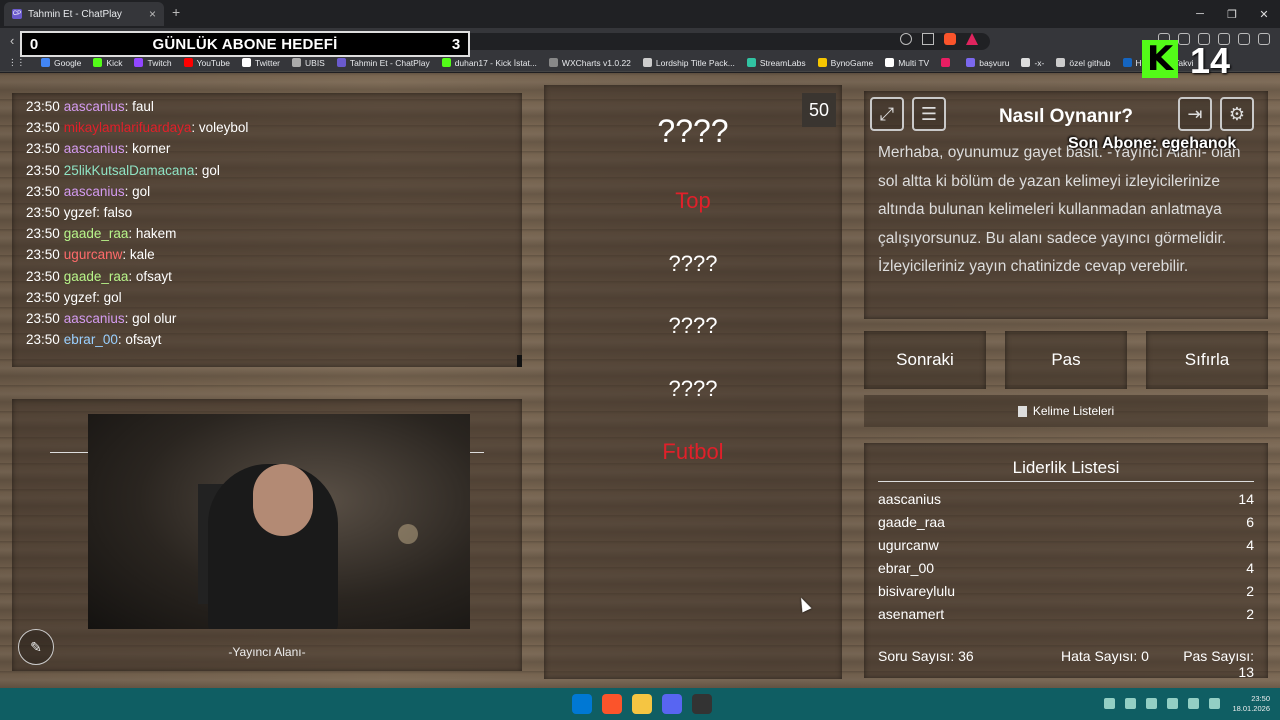 The height and width of the screenshot is (720, 1280). I want to click on chat-username: ebrar_00, so click(91, 339).